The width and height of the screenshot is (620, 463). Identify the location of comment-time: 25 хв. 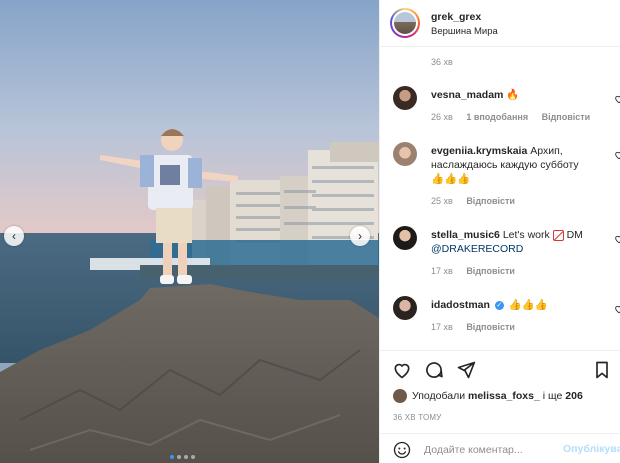
(442, 201).